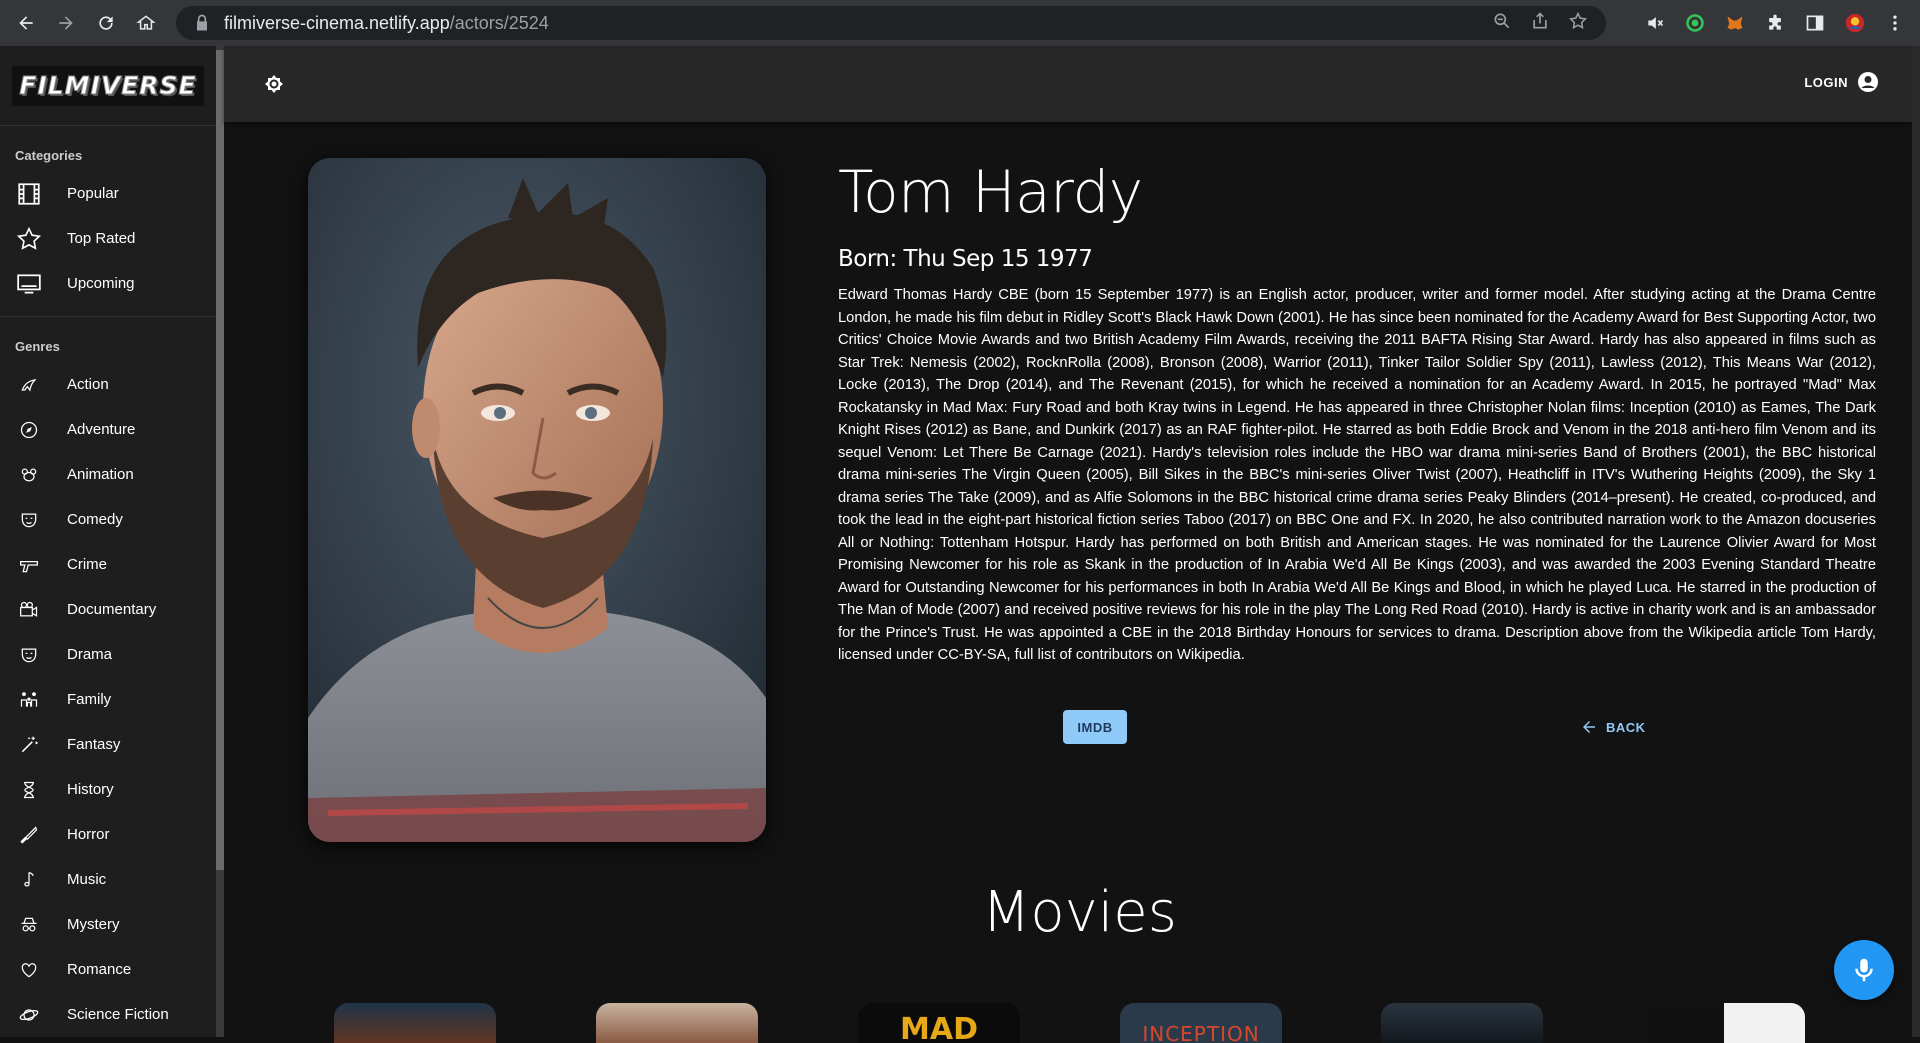  I want to click on back-button: BACK, so click(1613, 727).